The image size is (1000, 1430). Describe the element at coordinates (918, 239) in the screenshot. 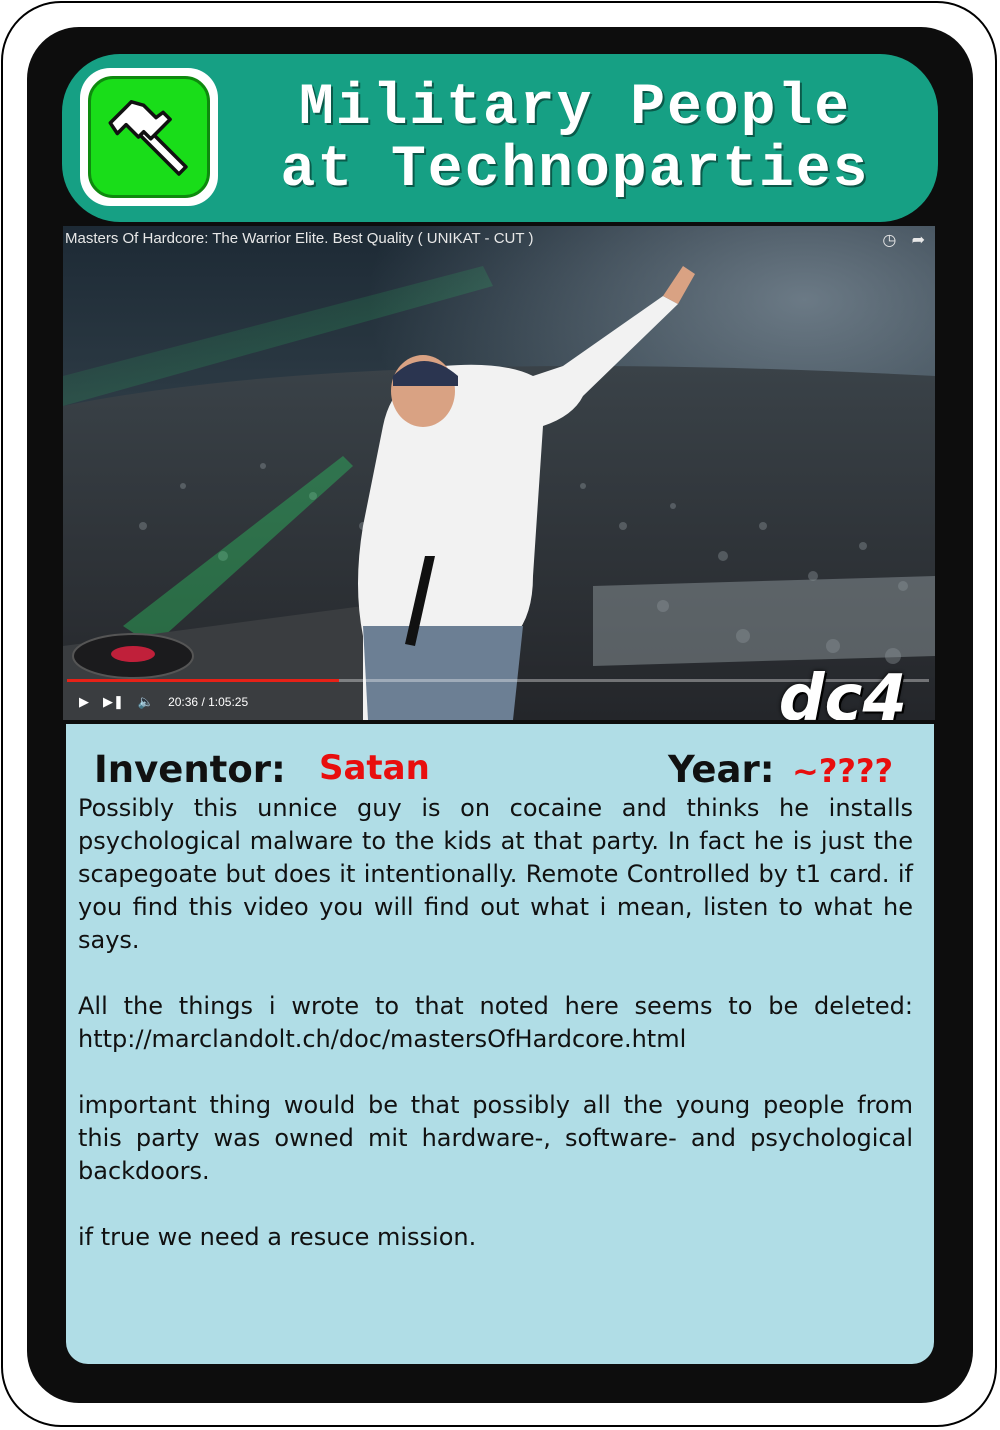

I see `share-icon: ➦` at that location.